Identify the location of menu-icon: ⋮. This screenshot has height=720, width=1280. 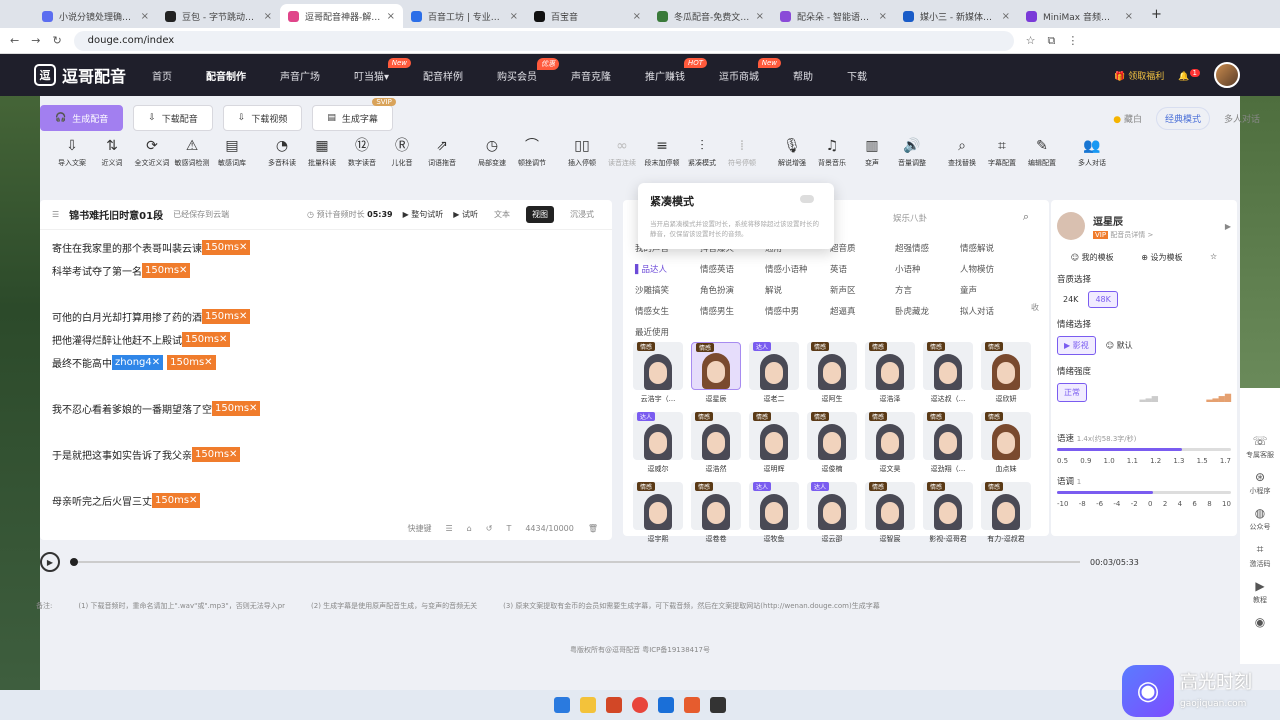
(1072, 40).